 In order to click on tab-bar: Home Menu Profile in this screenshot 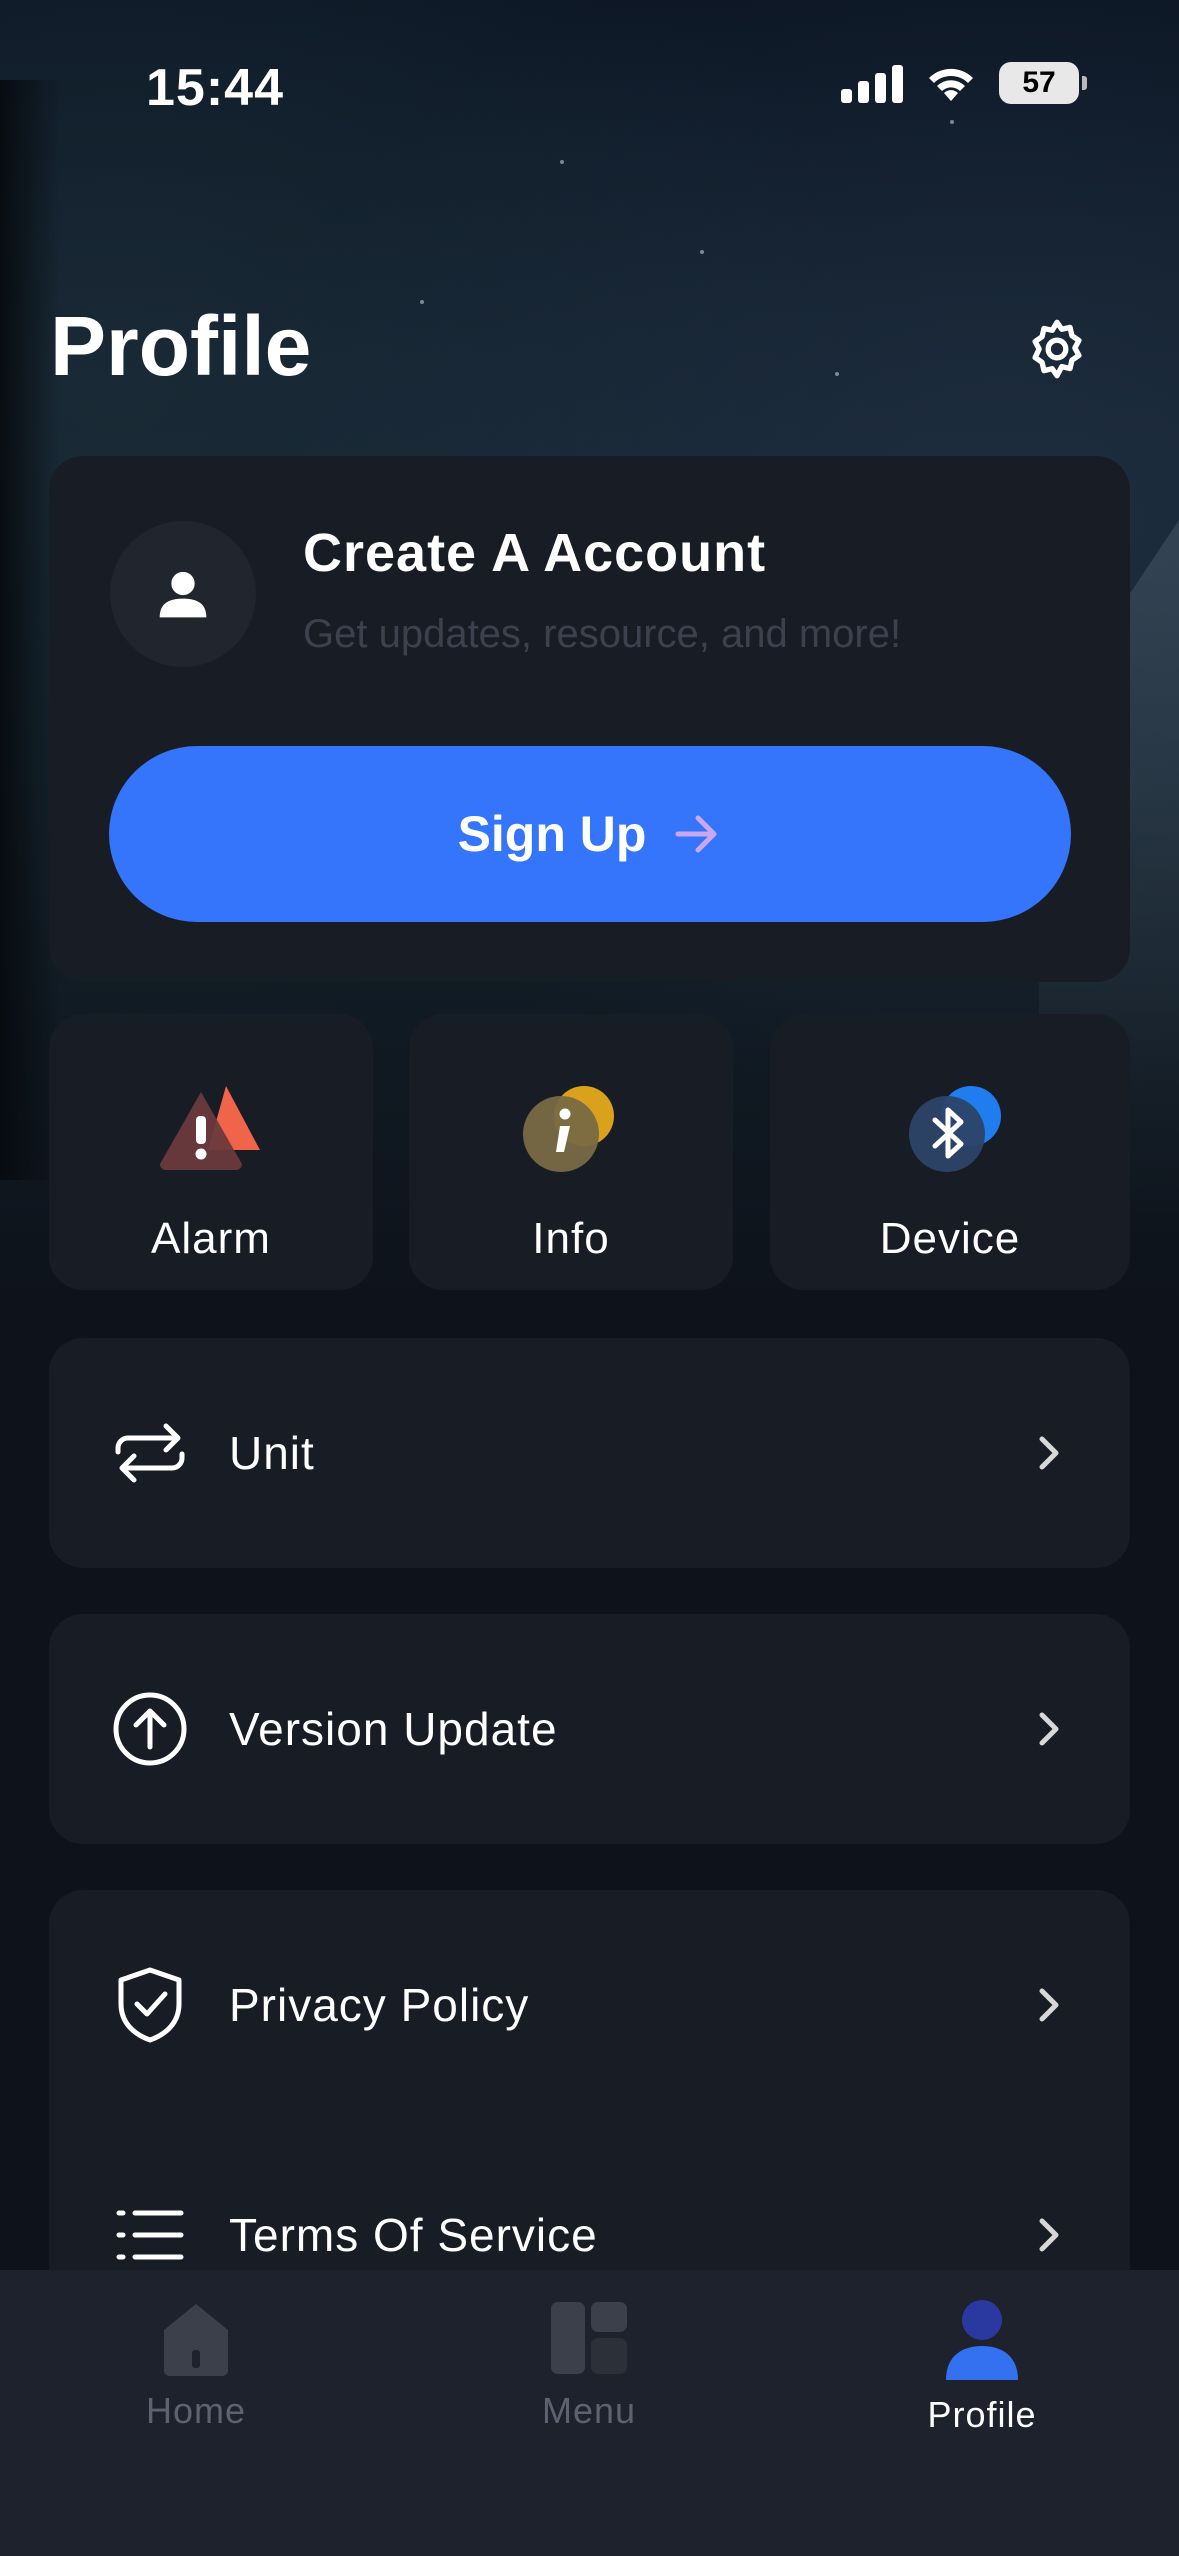, I will do `click(589, 2413)`.